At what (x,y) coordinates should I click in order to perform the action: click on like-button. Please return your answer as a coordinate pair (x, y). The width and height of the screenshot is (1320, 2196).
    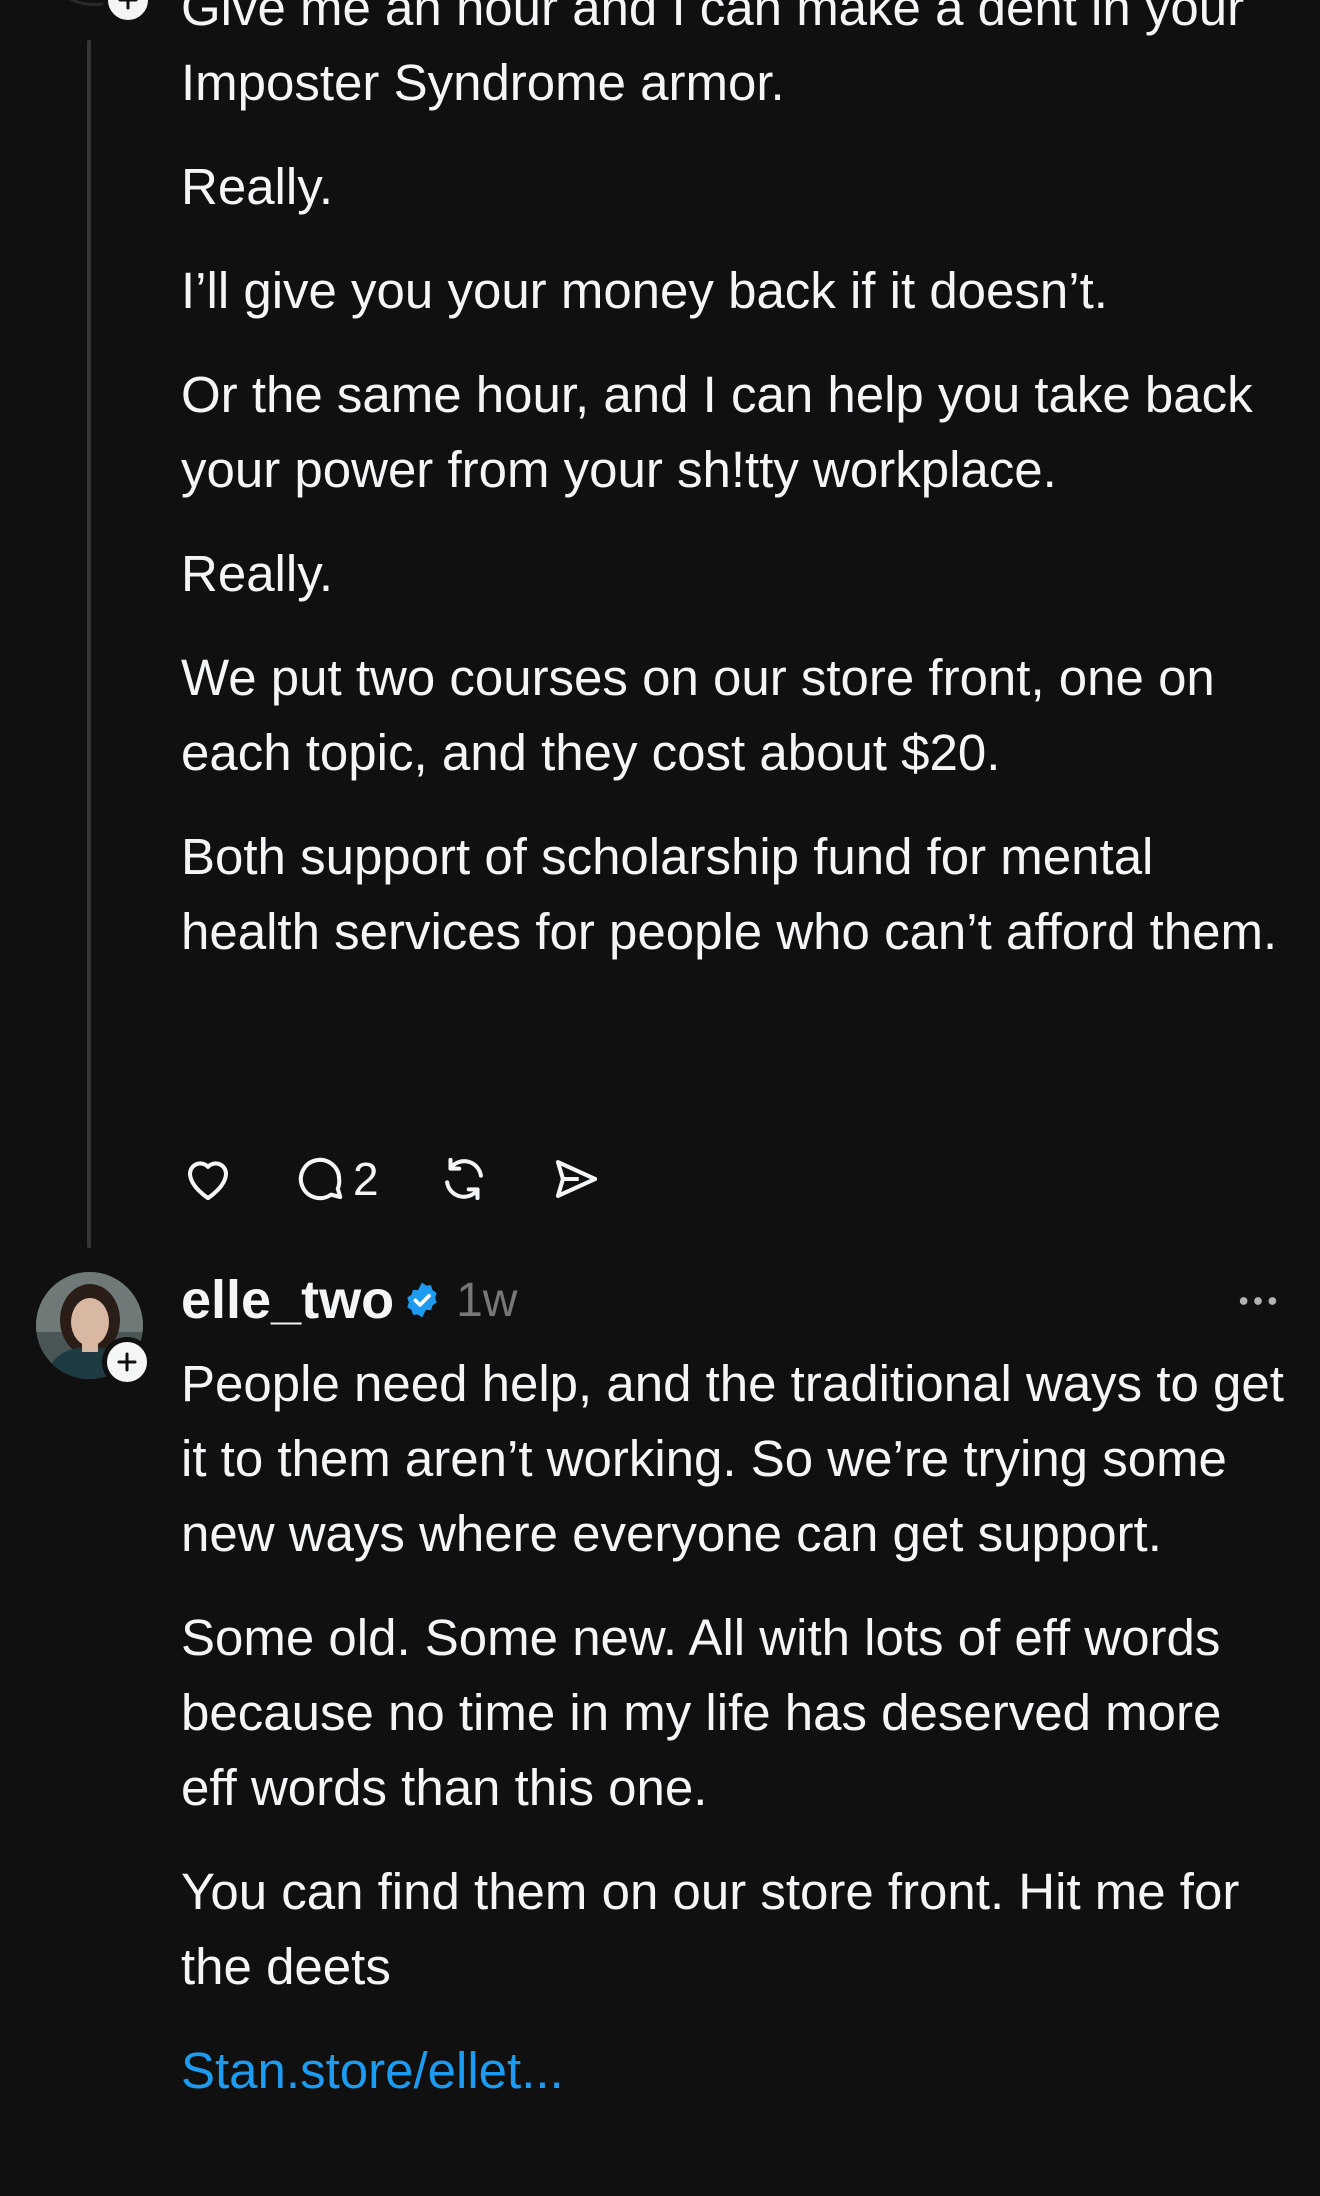
    Looking at the image, I should click on (208, 1179).